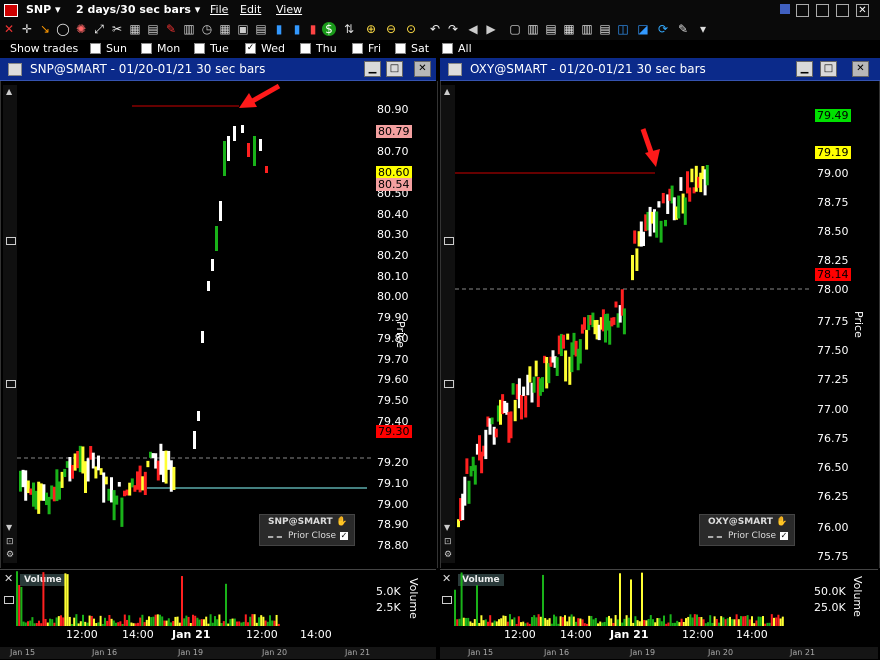  What do you see at coordinates (135, 29) in the screenshot?
I see `calendar-icon: ▦` at bounding box center [135, 29].